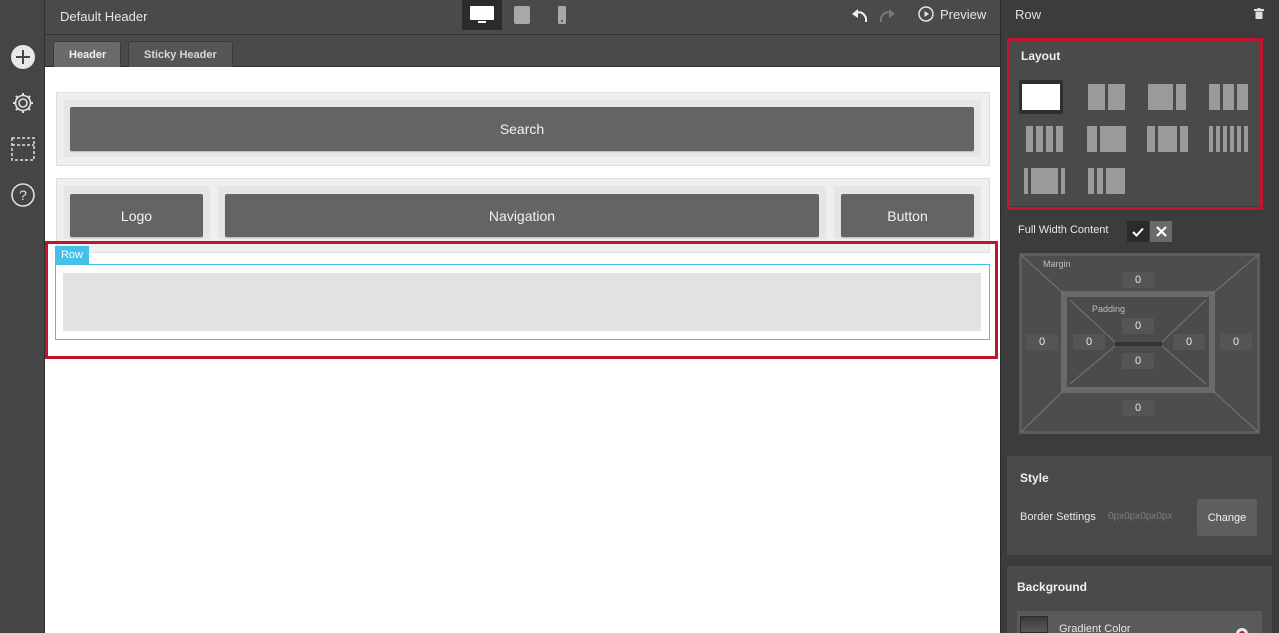  Describe the element at coordinates (1109, 309) in the screenshot. I see `padding-label: Padding` at that location.